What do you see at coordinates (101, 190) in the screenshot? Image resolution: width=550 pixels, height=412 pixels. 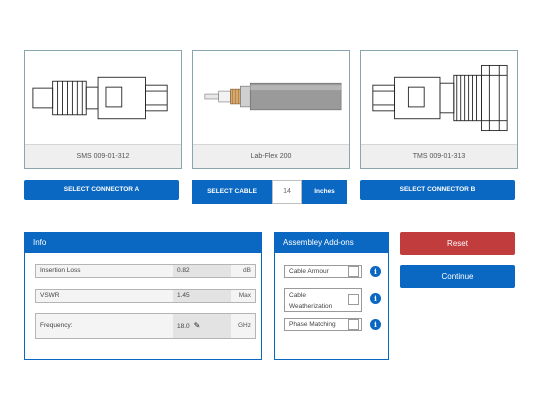 I see `select-connector-a-button: SELECT CONNECTOR A` at bounding box center [101, 190].